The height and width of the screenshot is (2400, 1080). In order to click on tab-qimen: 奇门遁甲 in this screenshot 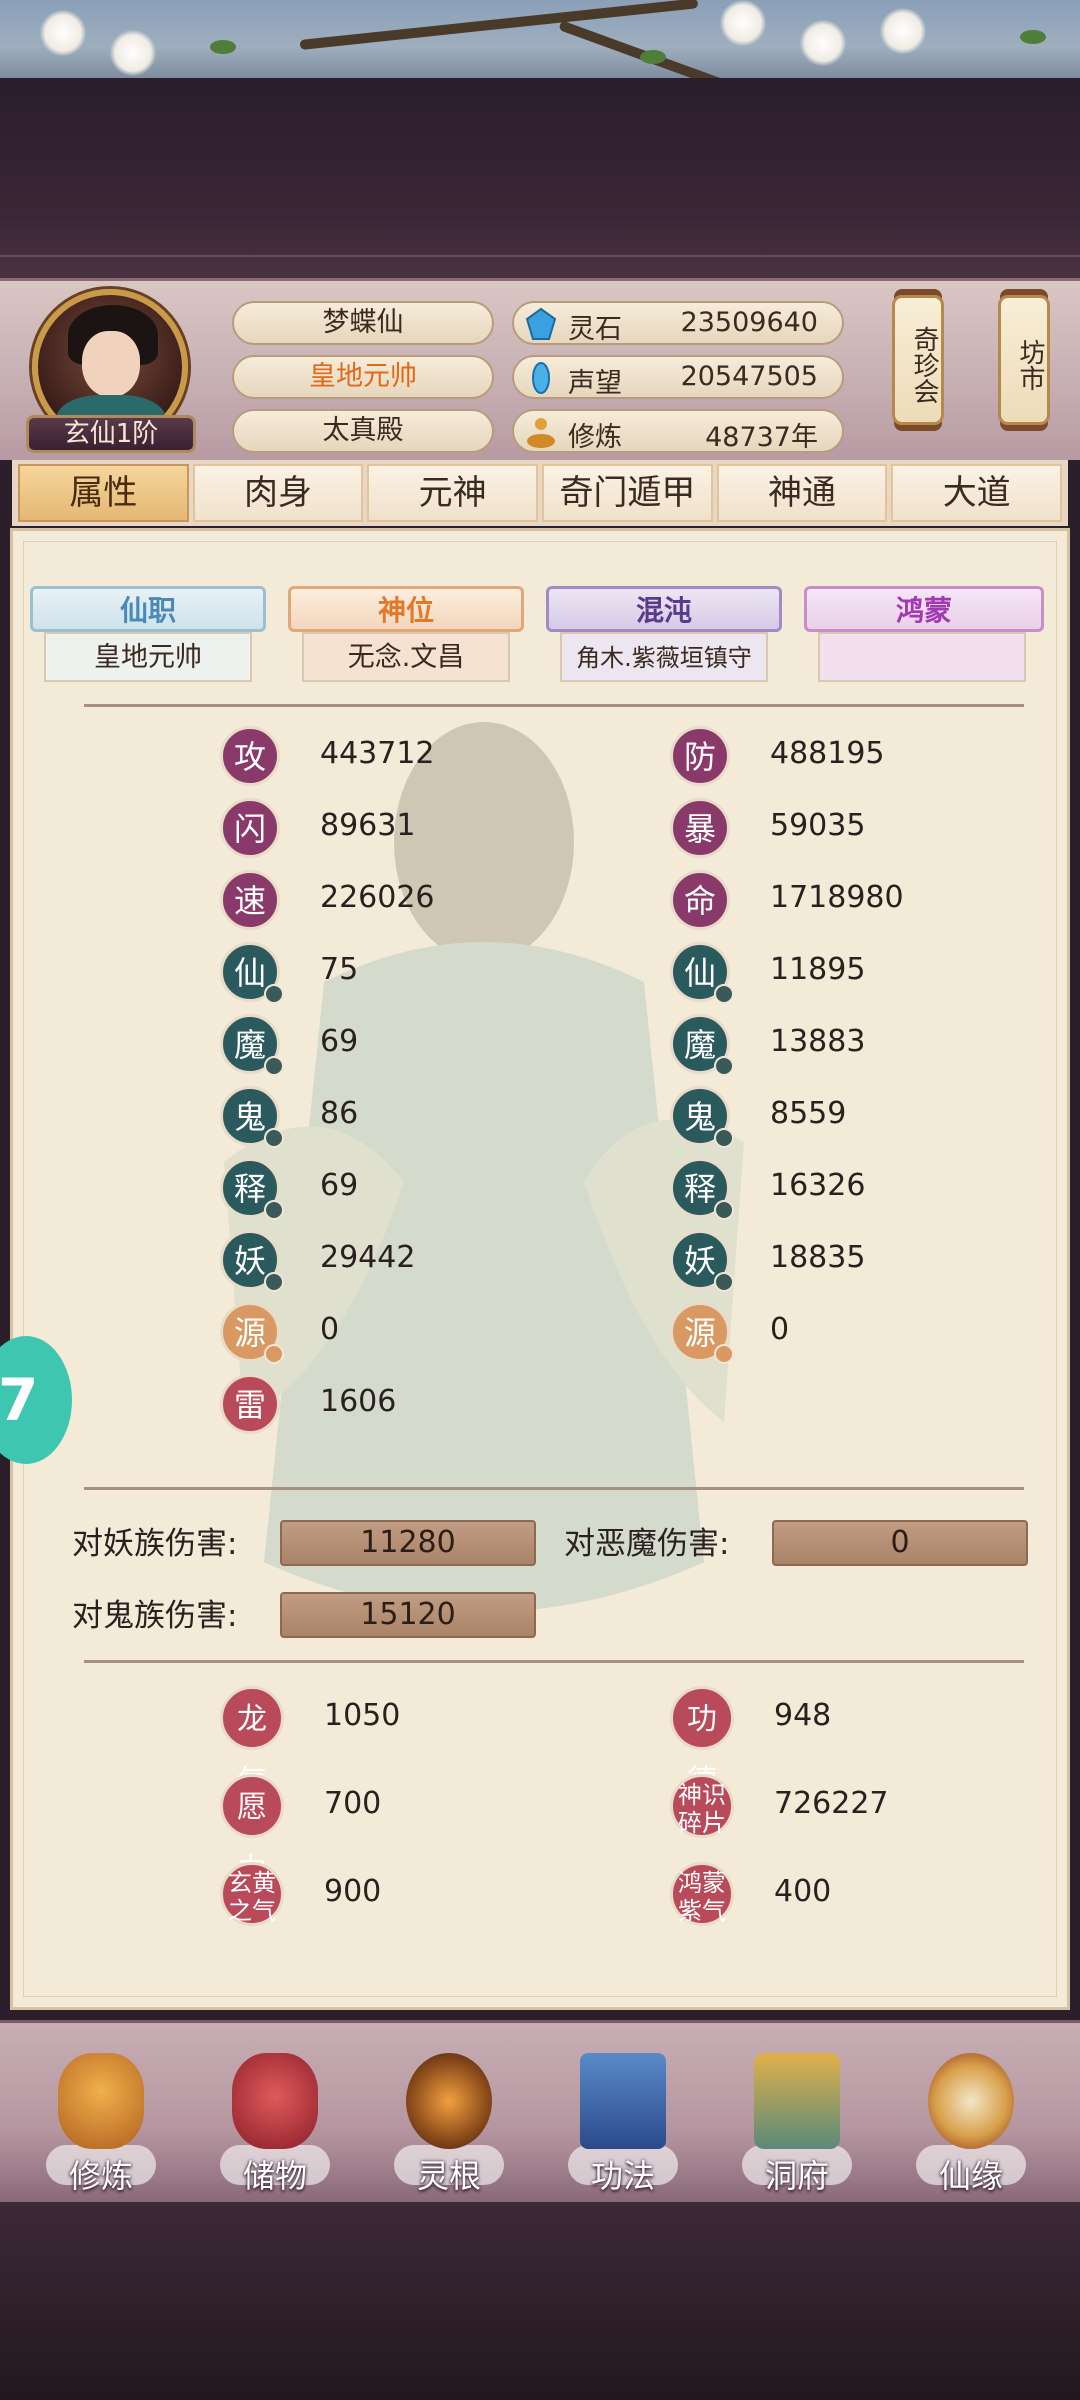, I will do `click(627, 493)`.